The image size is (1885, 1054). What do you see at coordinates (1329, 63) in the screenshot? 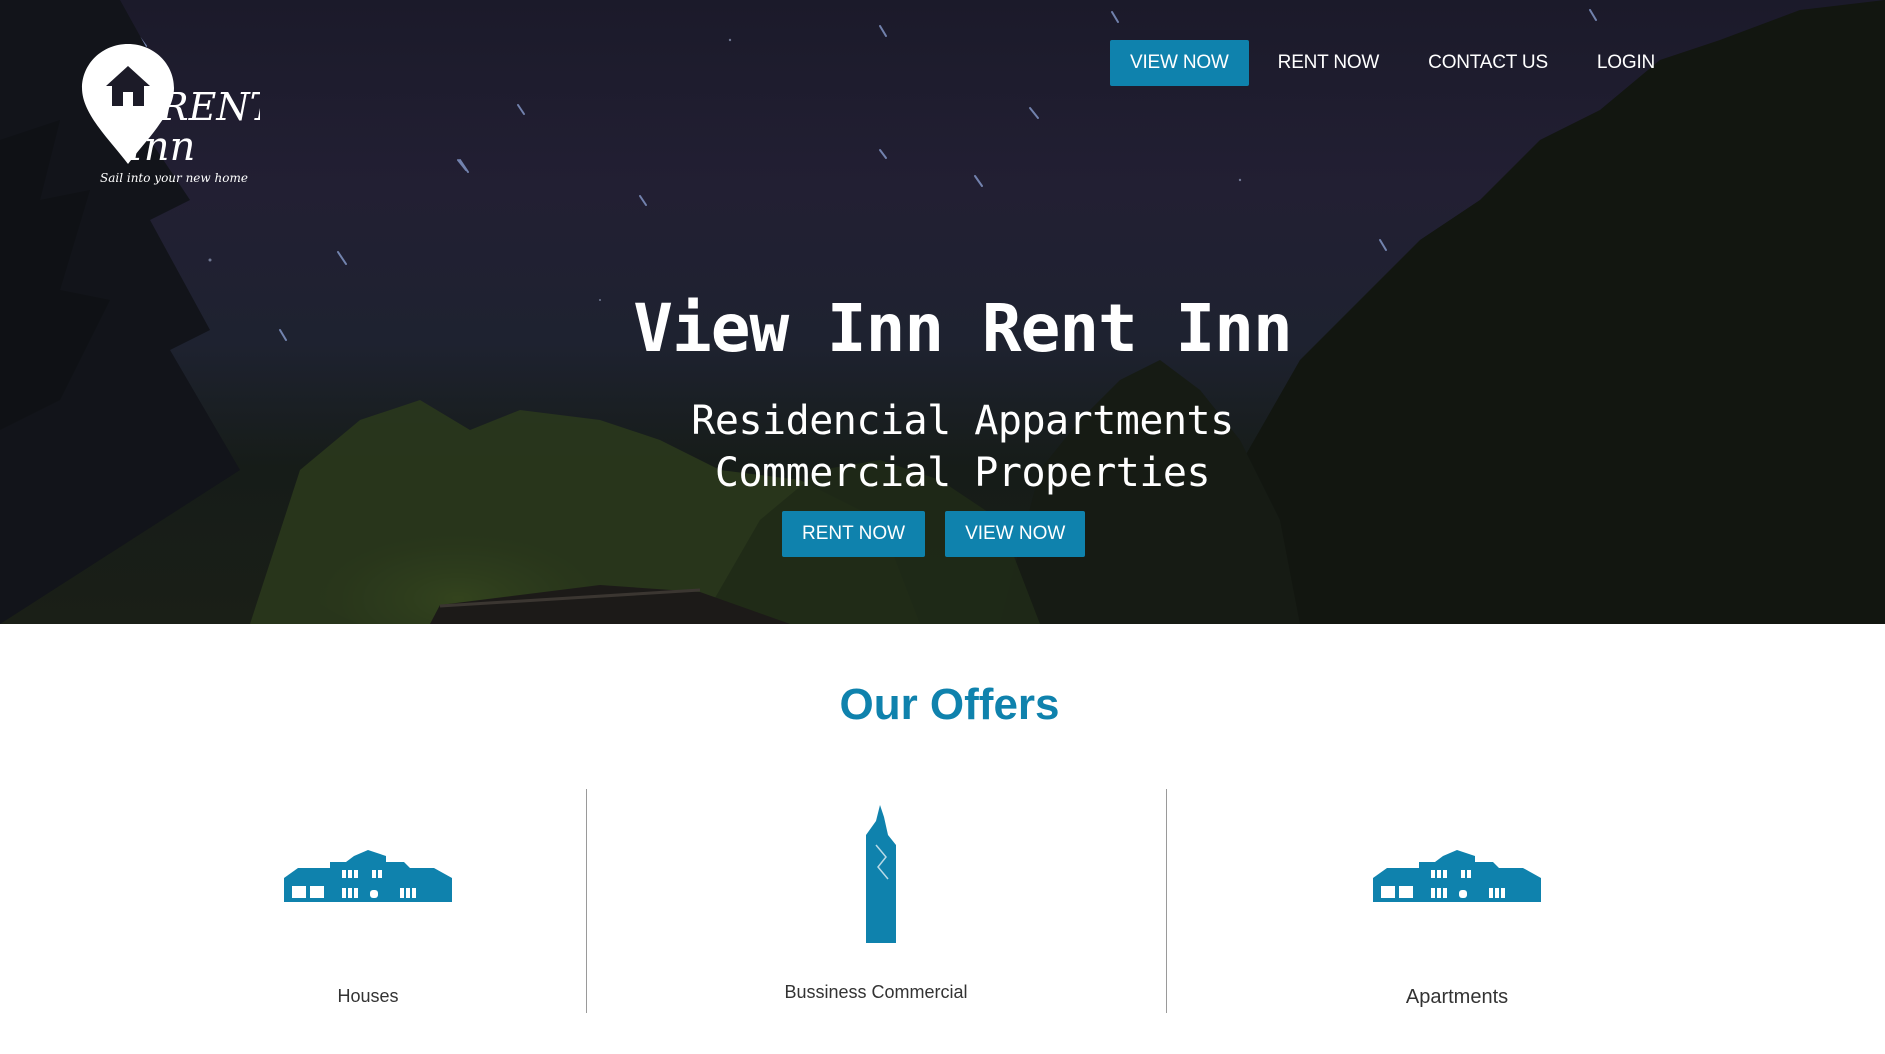
I see `nav-rent-now: RENT NOW` at bounding box center [1329, 63].